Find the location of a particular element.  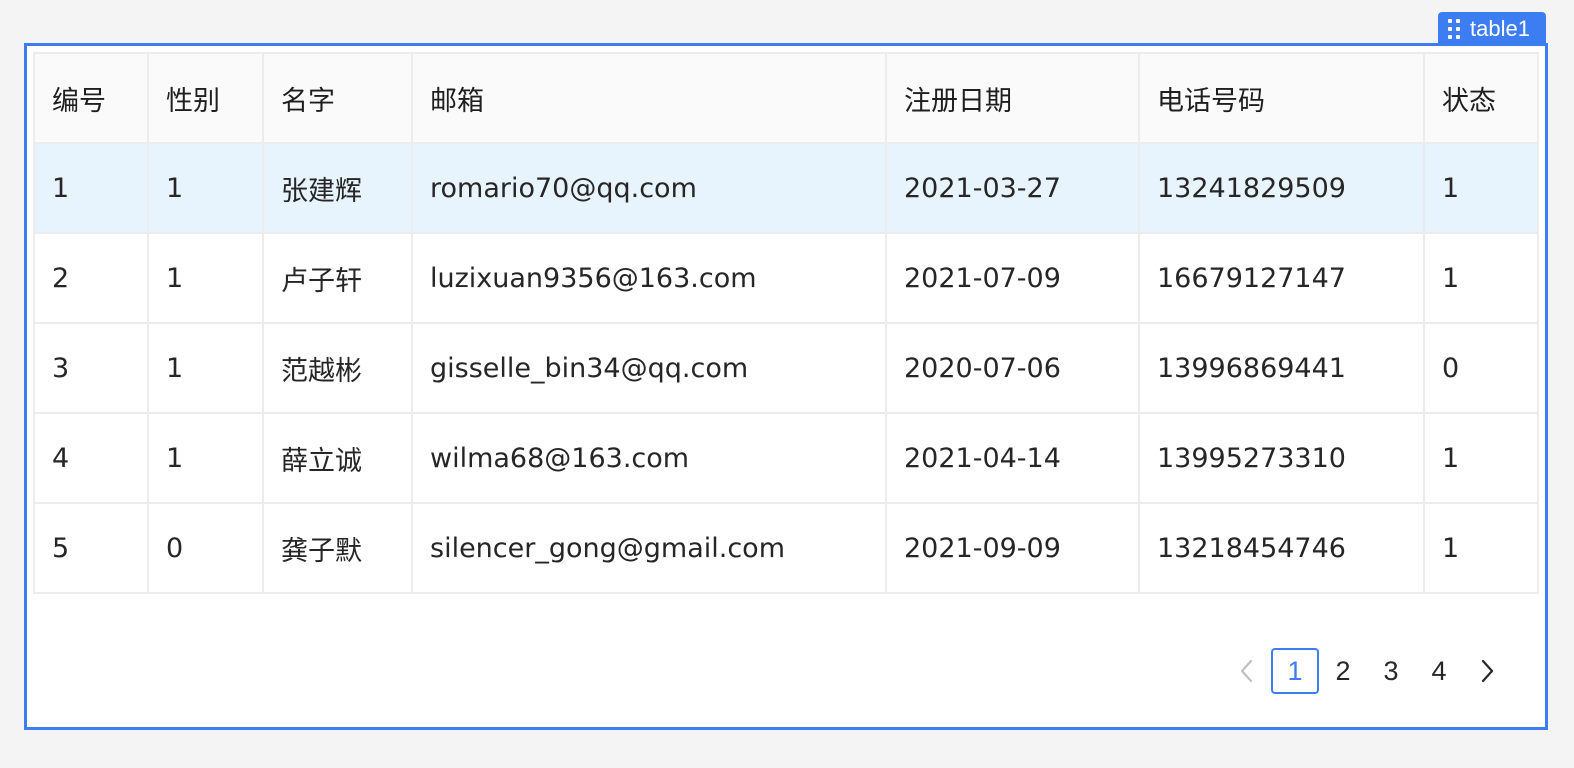

column-header-phone: 电话号码 is located at coordinates (1281, 98).